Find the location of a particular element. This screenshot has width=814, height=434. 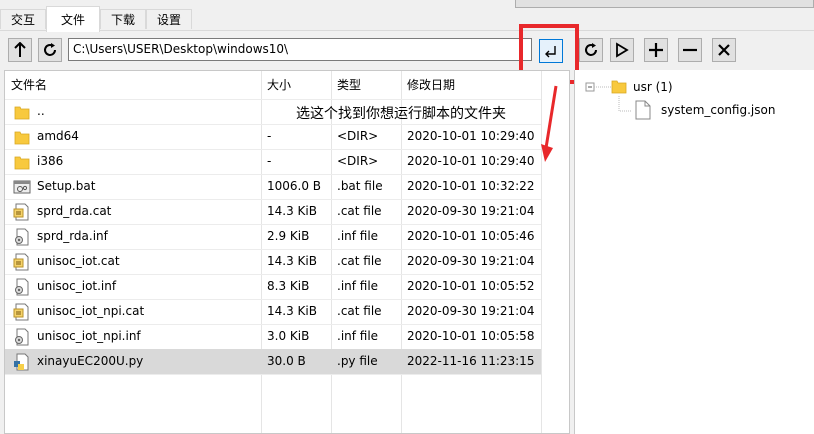

file-type-cell: .py file is located at coordinates (357, 361).